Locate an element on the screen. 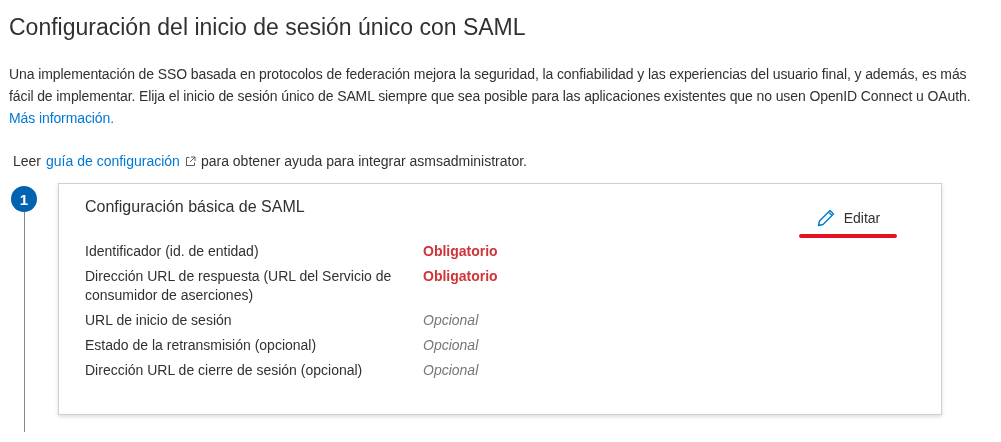 The image size is (1001, 442). field-label: Dirección URL de respuesta (URL del Servicio de consumidor de aserciones) is located at coordinates (239, 286).